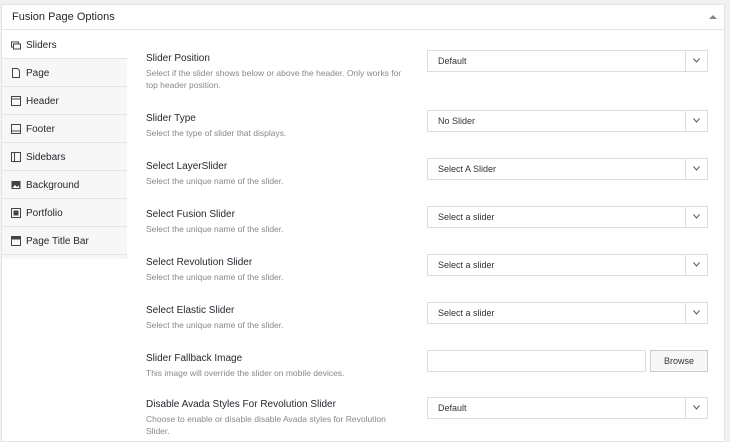 The image size is (730, 442). I want to click on sidebar-item-background: Background, so click(64, 185).